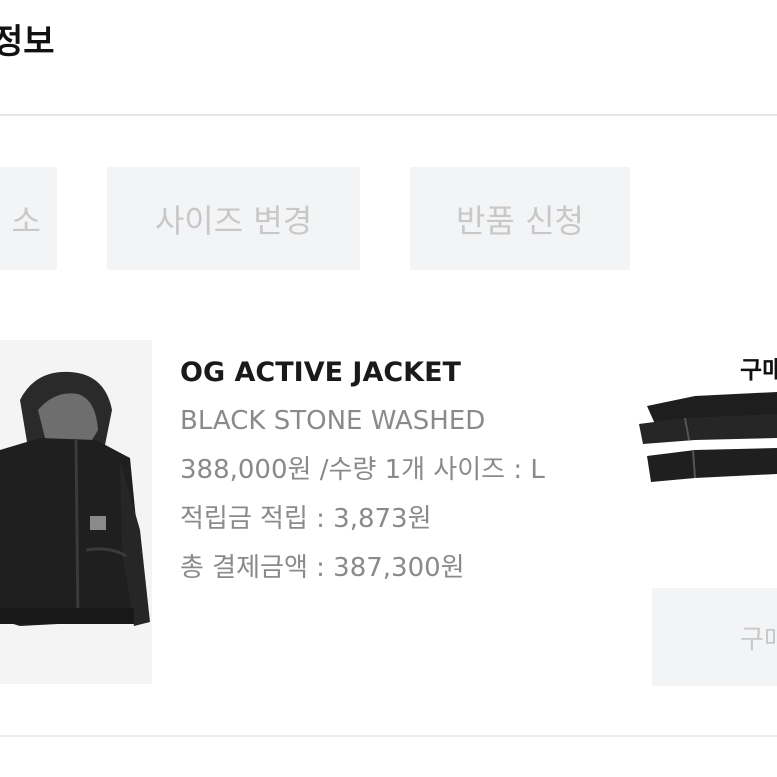 Image resolution: width=777 pixels, height=777 pixels. What do you see at coordinates (333, 421) in the screenshot?
I see `product-color: BLACK STONE WASHED` at bounding box center [333, 421].